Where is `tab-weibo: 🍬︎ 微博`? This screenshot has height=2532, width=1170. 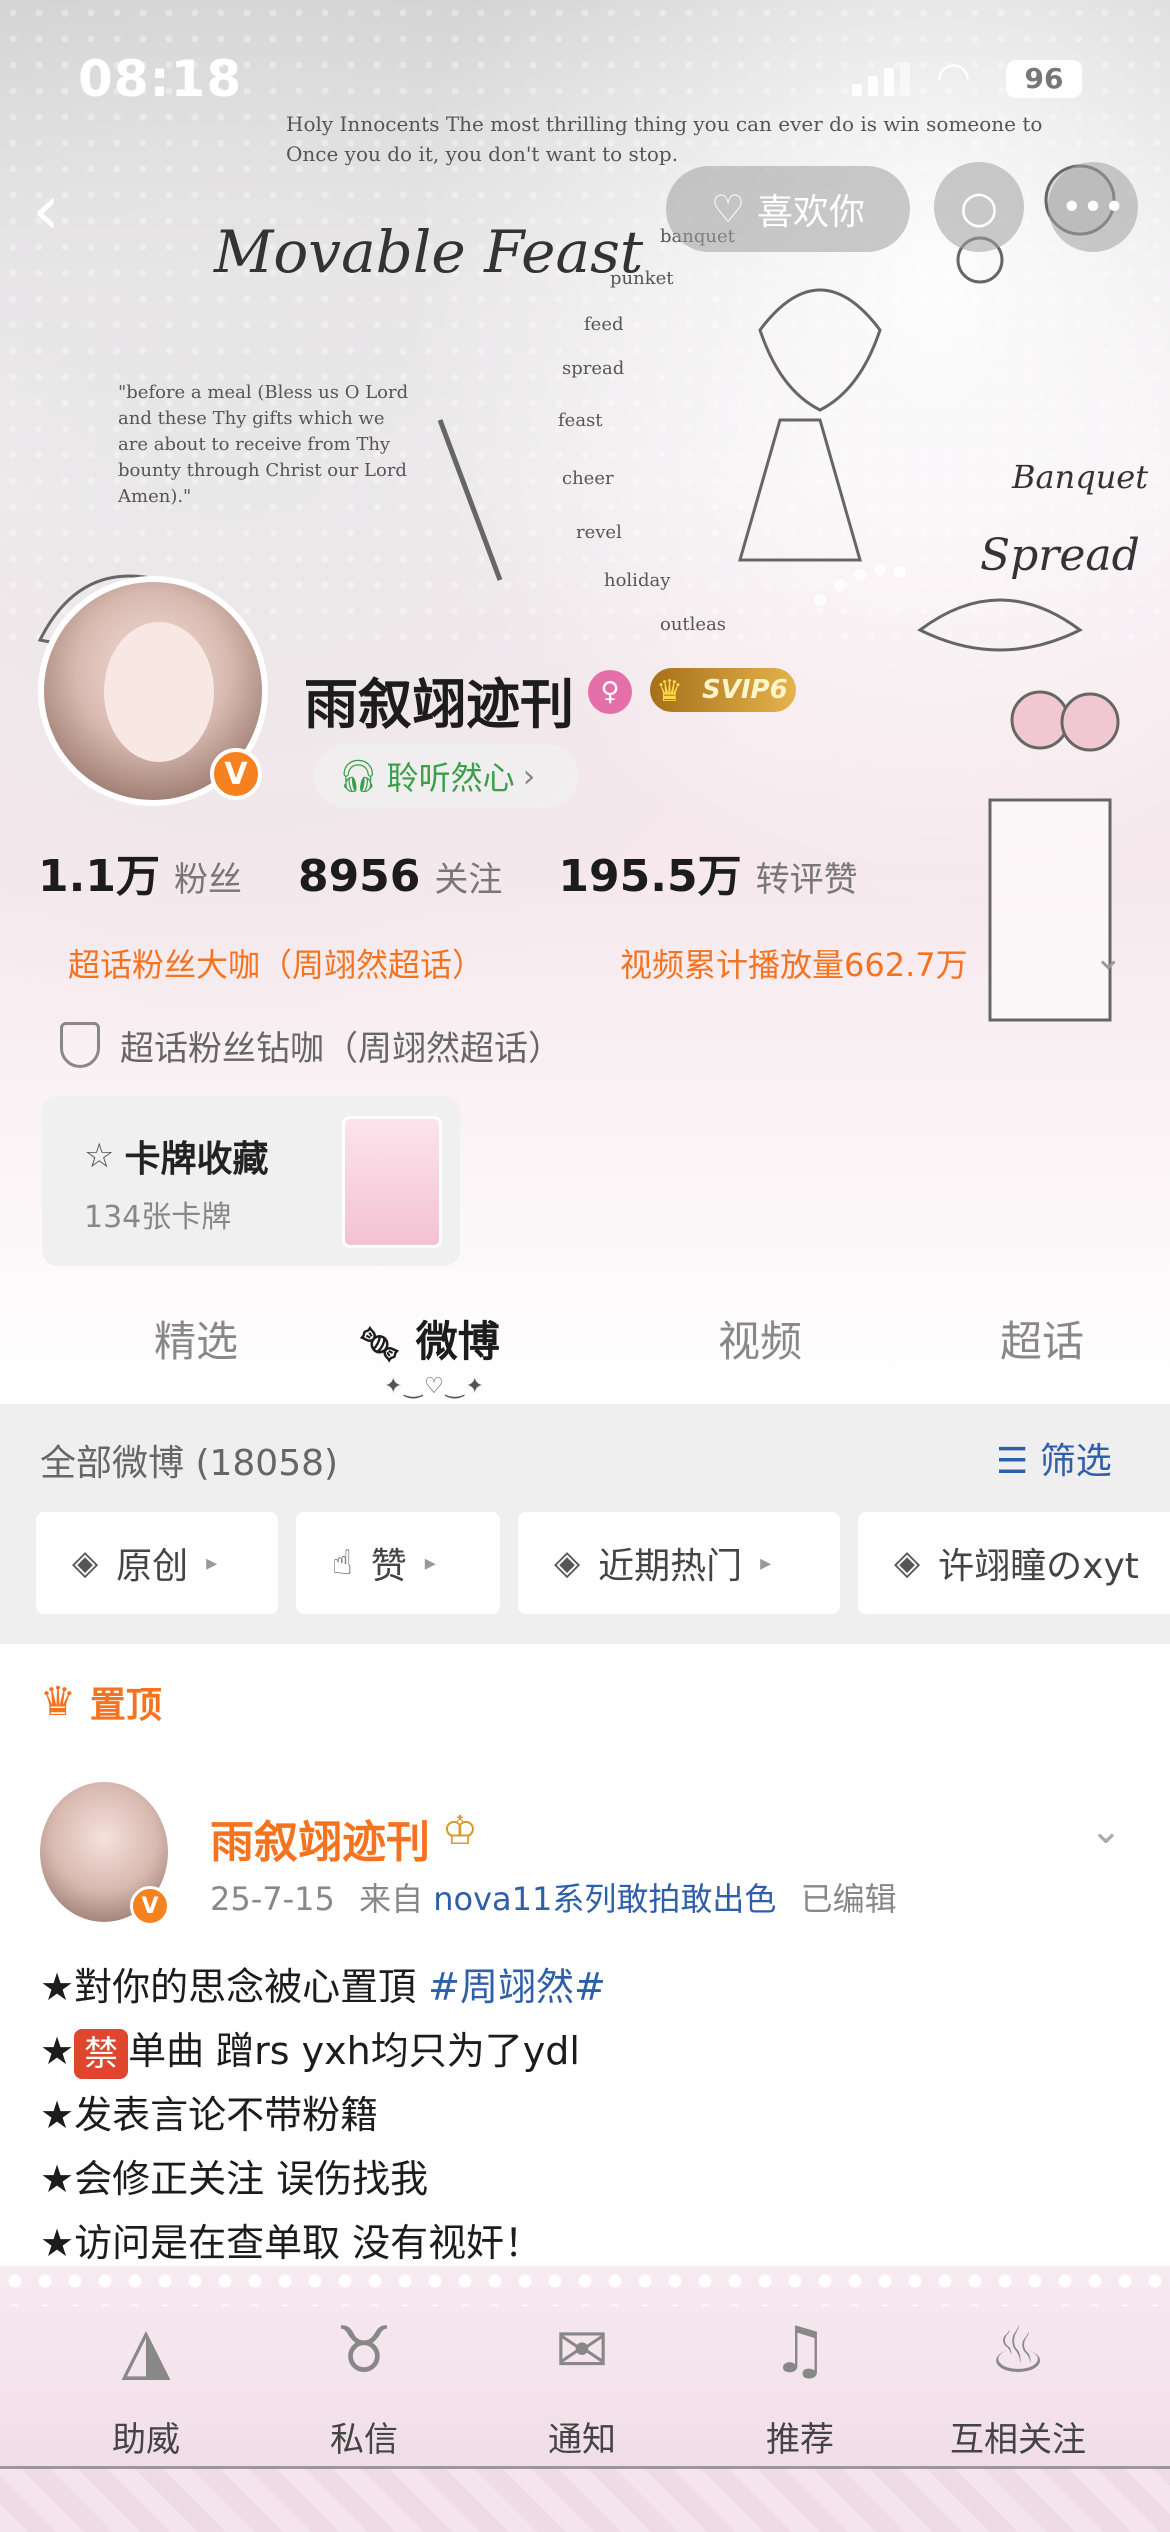 tab-weibo: 🍬︎ 微博 is located at coordinates (429, 1338).